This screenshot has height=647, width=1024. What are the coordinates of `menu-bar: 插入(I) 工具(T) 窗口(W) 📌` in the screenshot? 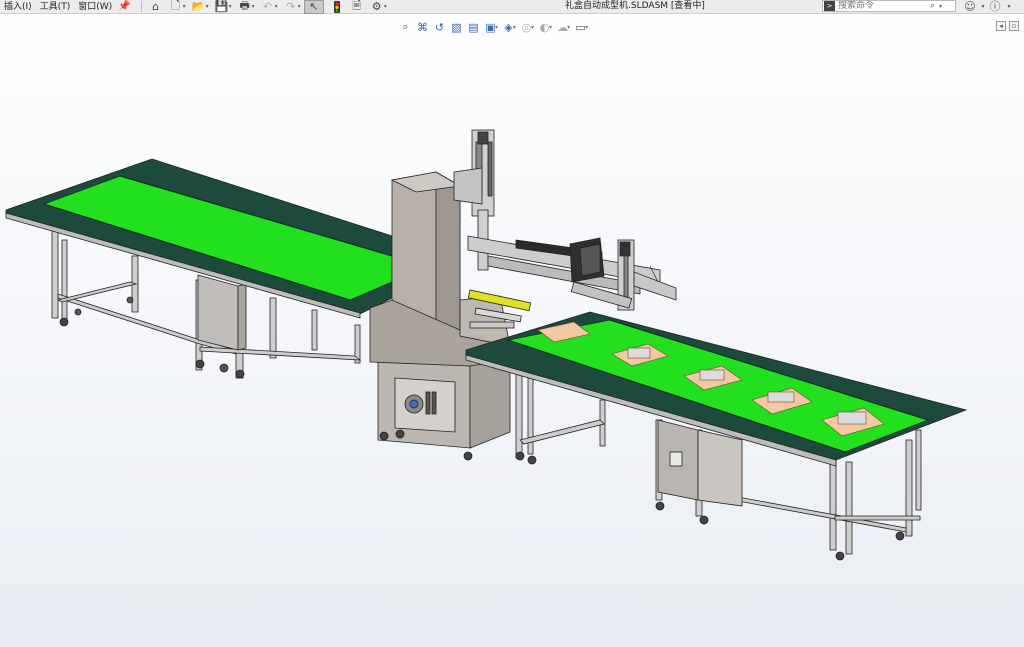 It's located at (68, 7).